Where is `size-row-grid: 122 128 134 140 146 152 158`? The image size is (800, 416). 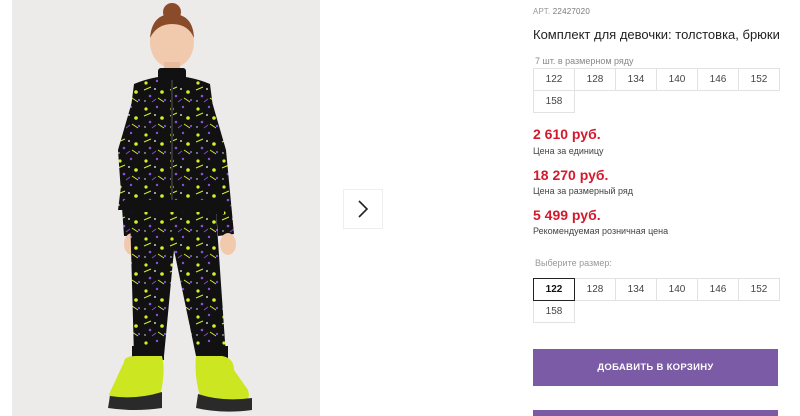 size-row-grid: 122 128 134 140 146 152 158 is located at coordinates (656, 90).